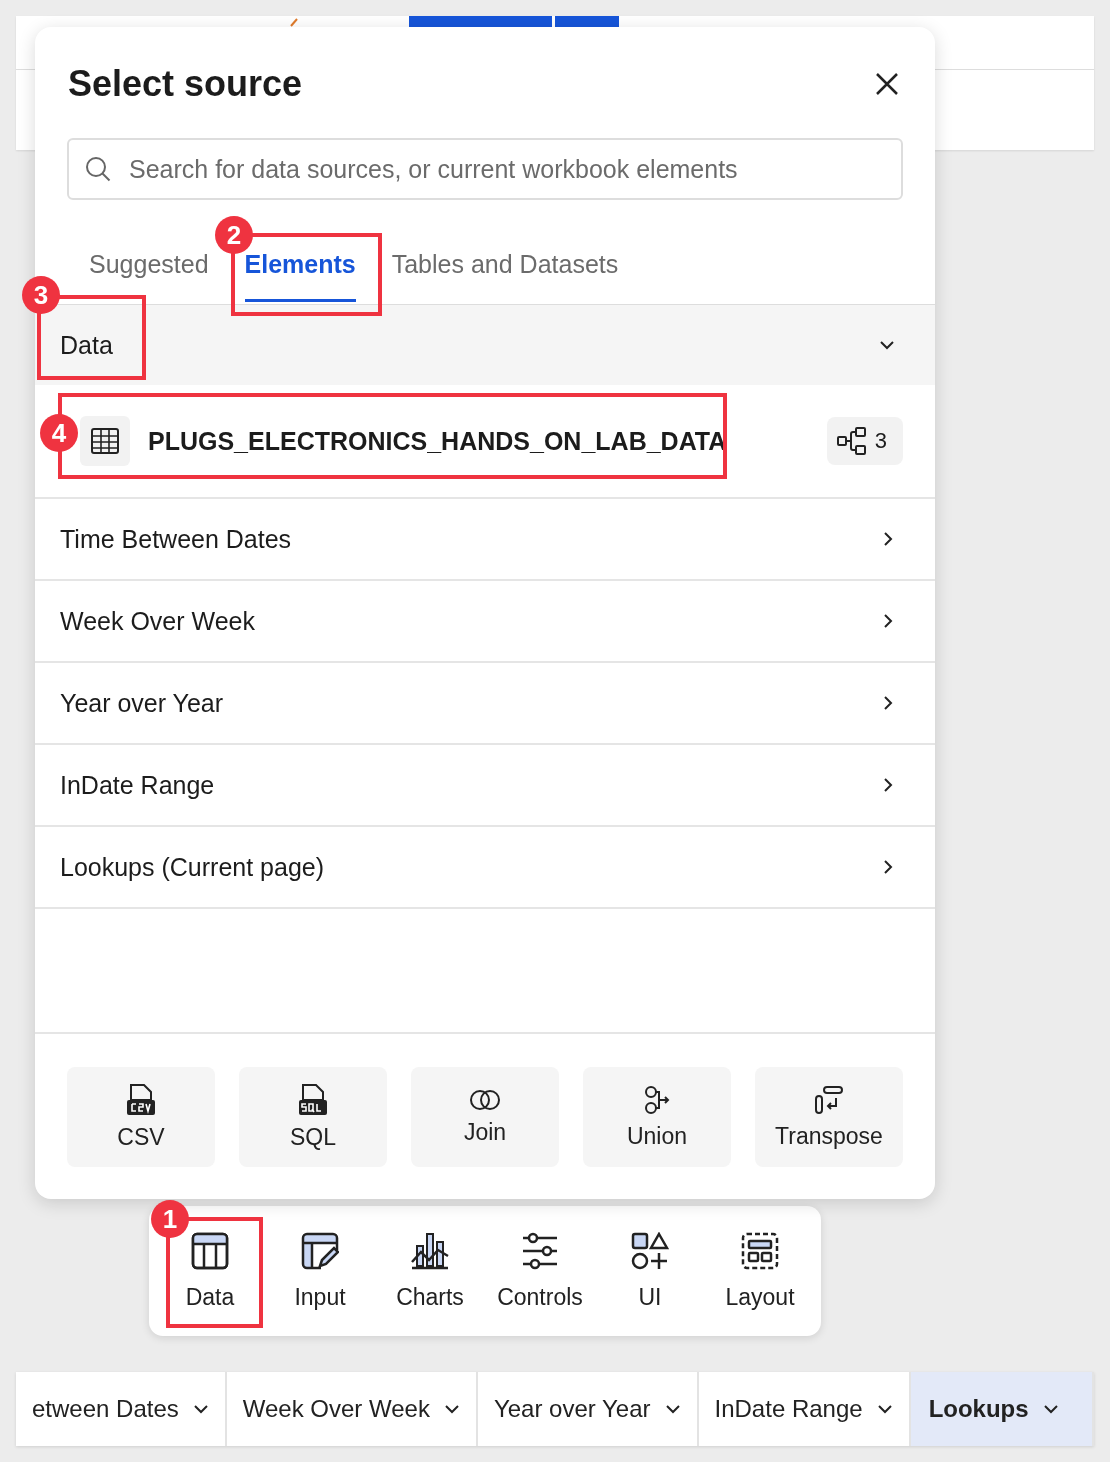 Image resolution: width=1110 pixels, height=1462 pixels. Describe the element at coordinates (176, 539) in the screenshot. I see `group-label: Time Between Dates` at that location.